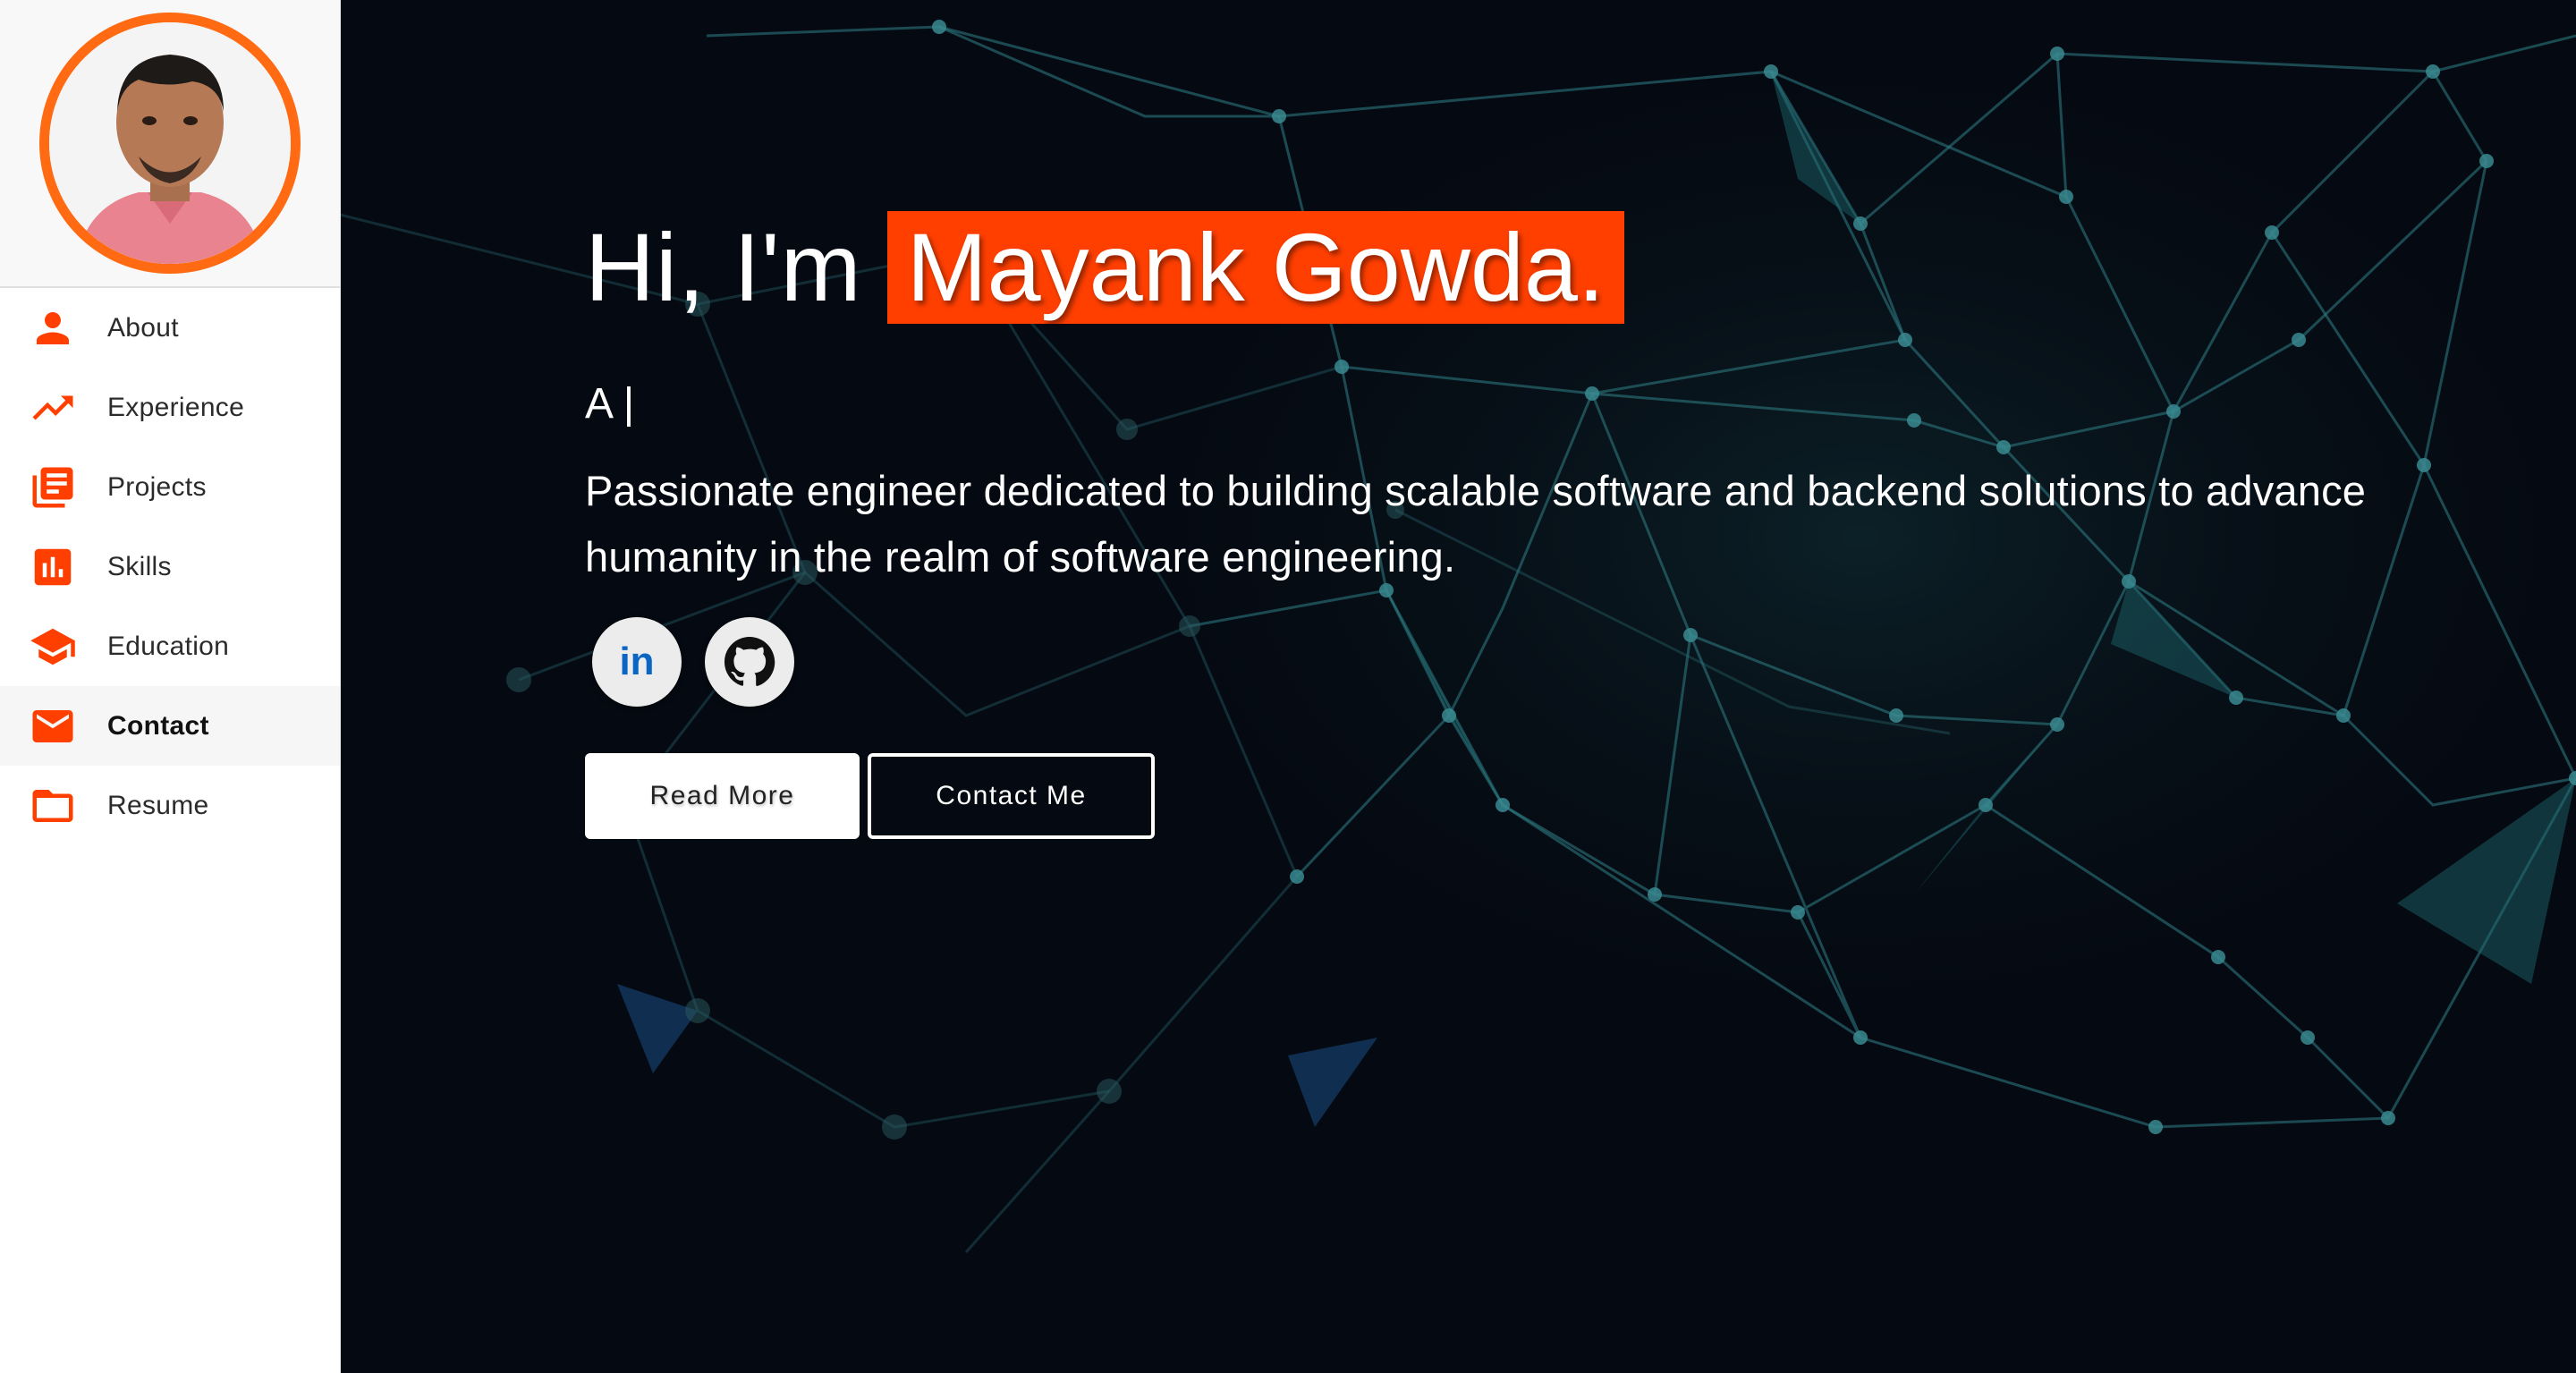  Describe the element at coordinates (139, 566) in the screenshot. I see `sidebar-item-label: Skills` at that location.